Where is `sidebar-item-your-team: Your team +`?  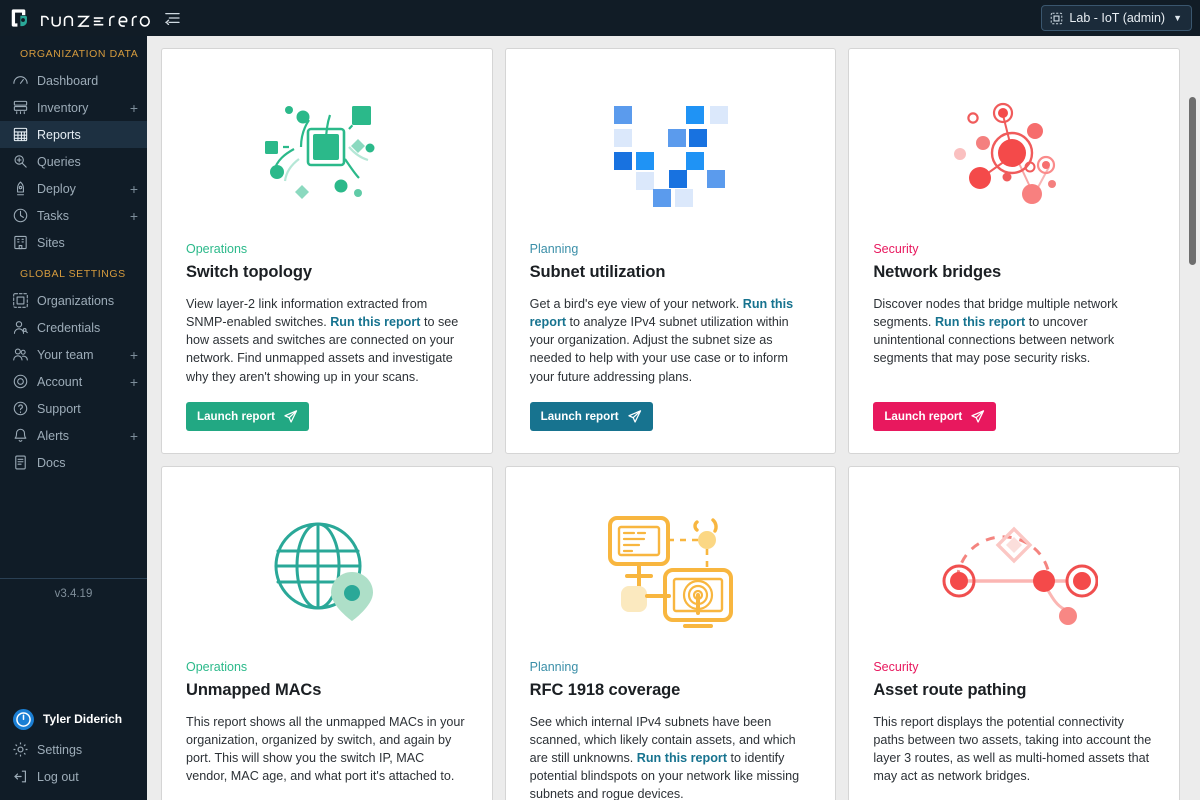
sidebar-item-your-team: Your team + is located at coordinates (73, 354).